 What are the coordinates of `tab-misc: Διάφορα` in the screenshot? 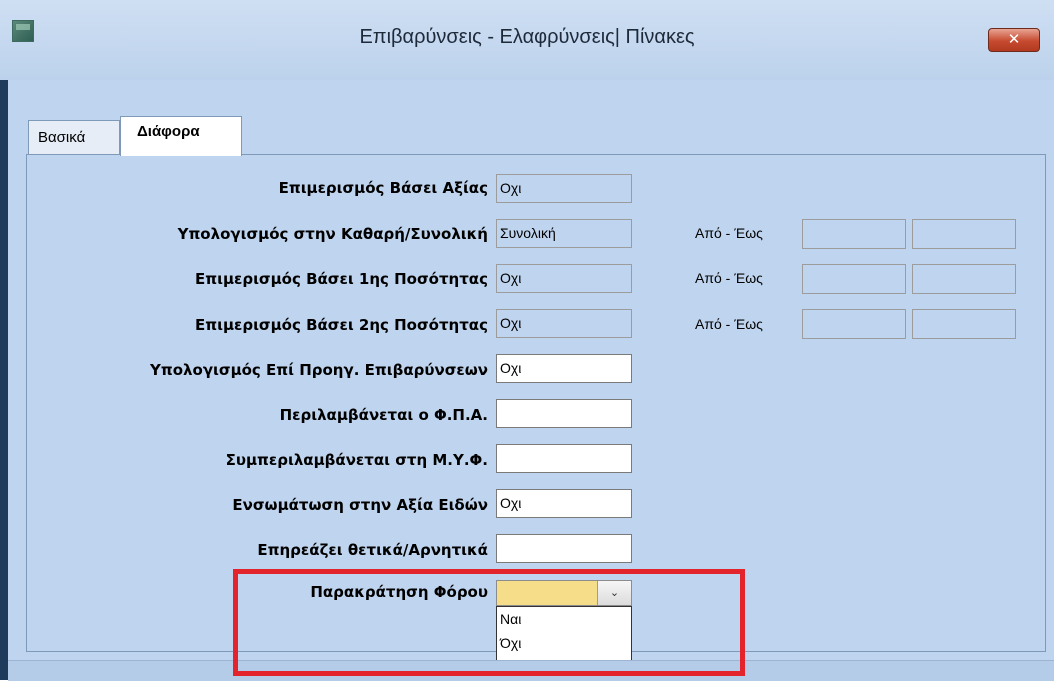 It's located at (181, 136).